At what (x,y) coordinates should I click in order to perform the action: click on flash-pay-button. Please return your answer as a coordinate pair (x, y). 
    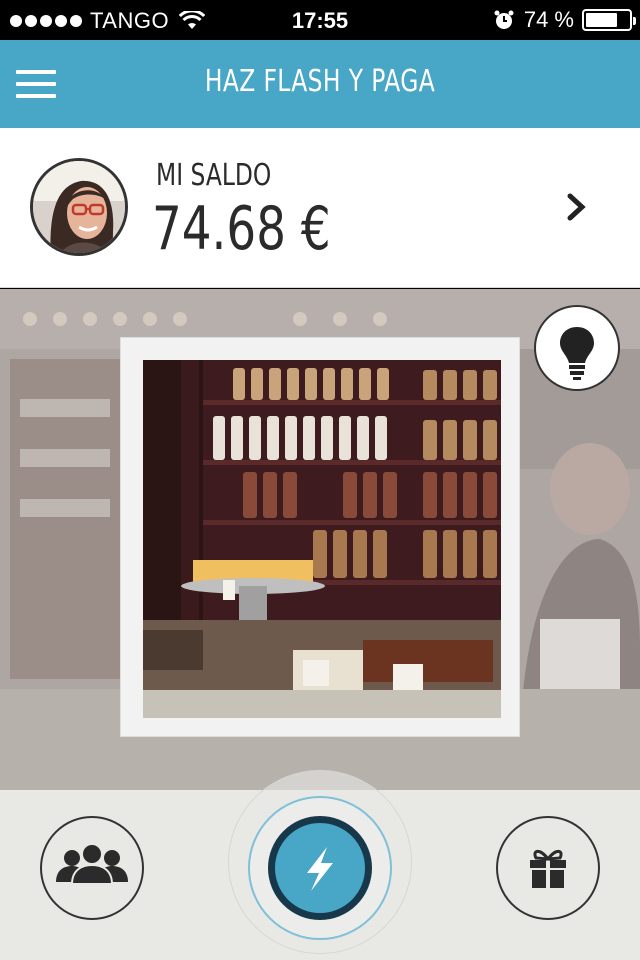
    Looking at the image, I should click on (320, 868).